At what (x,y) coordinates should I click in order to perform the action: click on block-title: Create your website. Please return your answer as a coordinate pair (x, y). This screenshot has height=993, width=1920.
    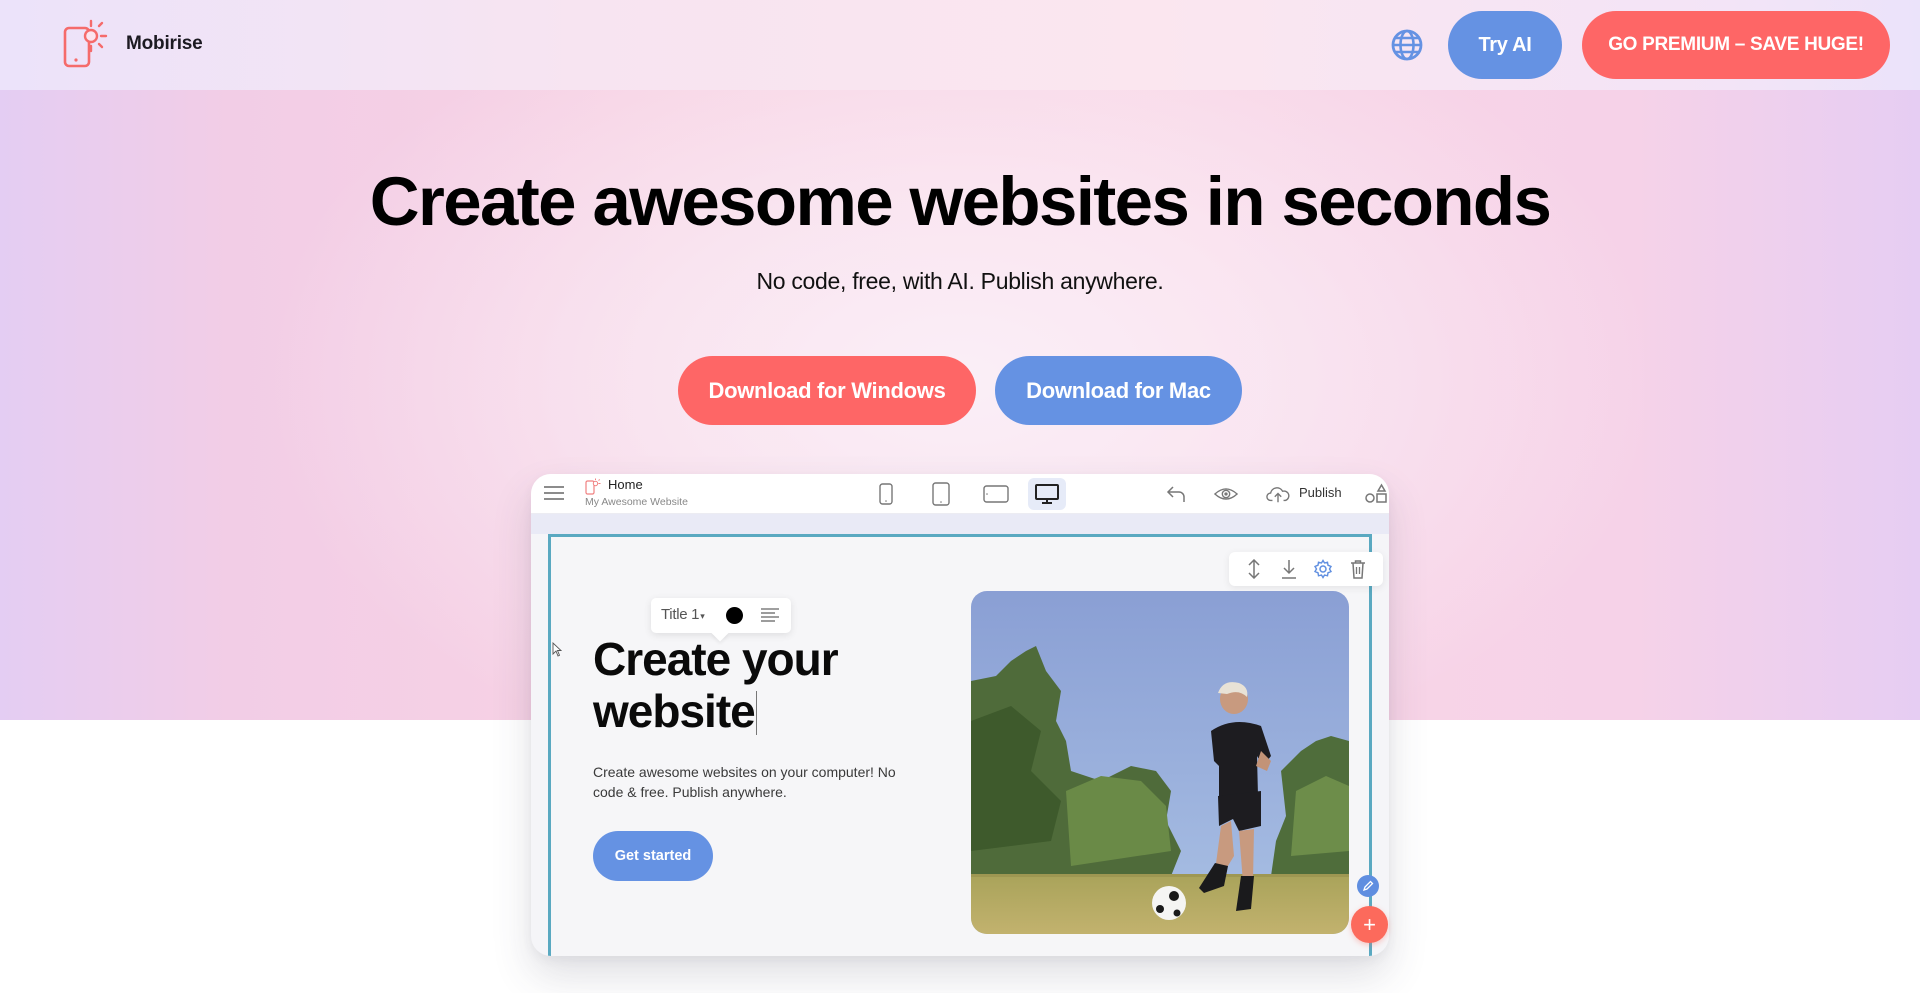
    Looking at the image, I should click on (763, 685).